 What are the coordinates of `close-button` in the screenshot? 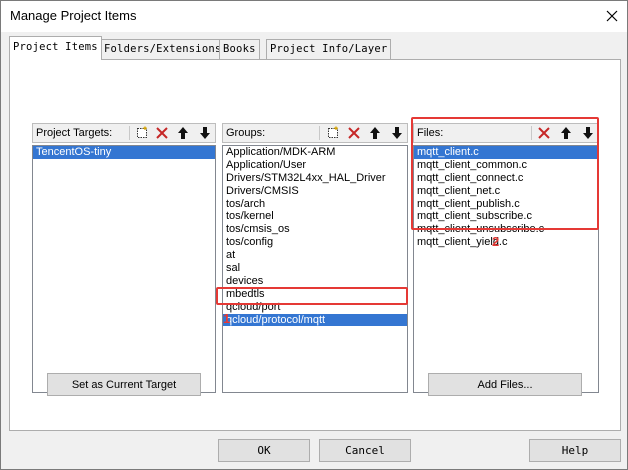 It's located at (612, 16).